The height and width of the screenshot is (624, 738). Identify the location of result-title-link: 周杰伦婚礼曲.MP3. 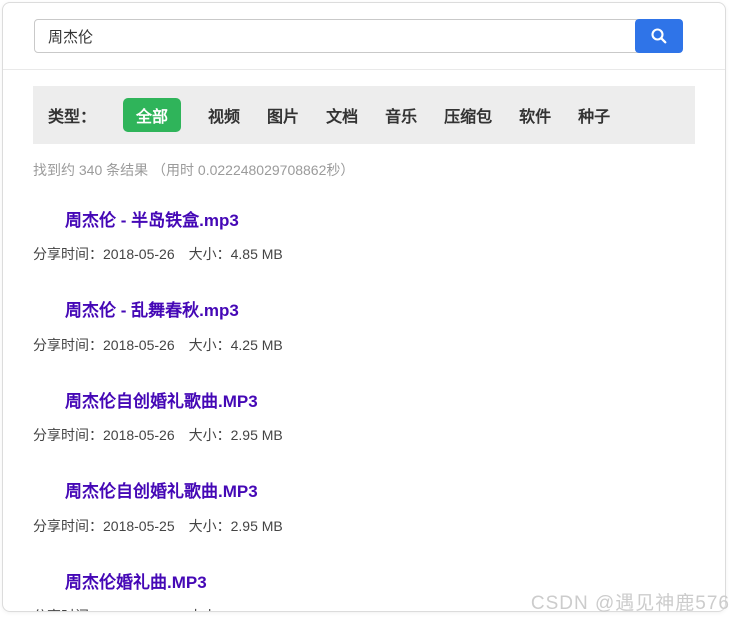
(136, 583).